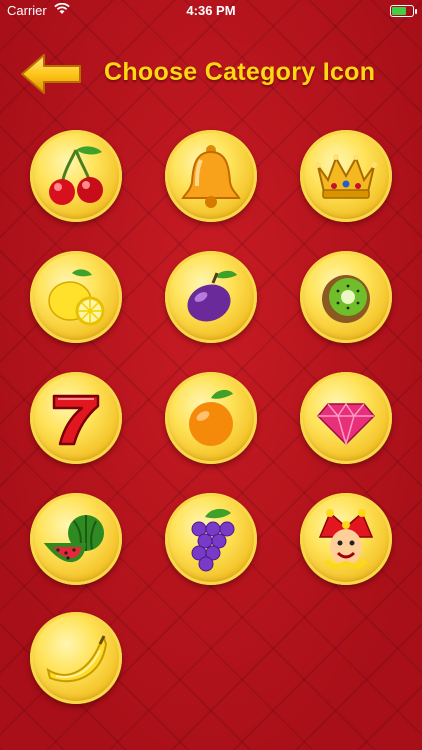 The image size is (422, 750). I want to click on lemon-icon, so click(76, 297).